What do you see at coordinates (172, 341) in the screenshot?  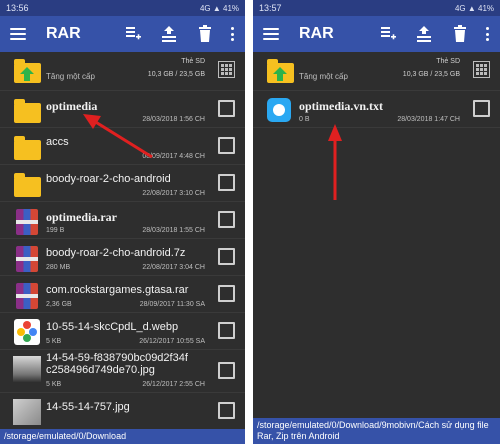 I see `file-date: 26/12/2017 10:55 SA` at bounding box center [172, 341].